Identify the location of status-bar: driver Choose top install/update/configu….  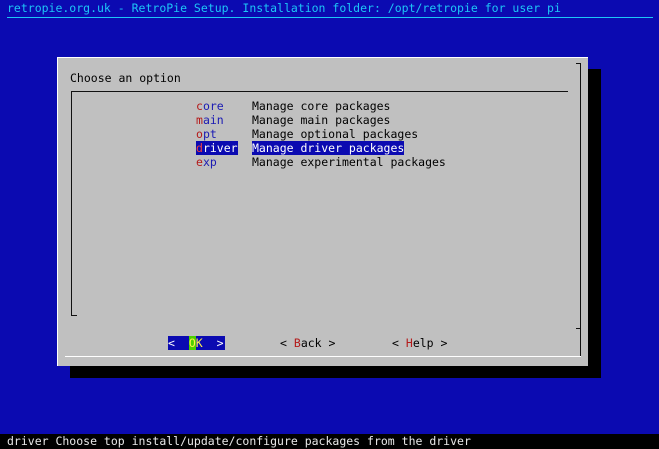
(329, 441).